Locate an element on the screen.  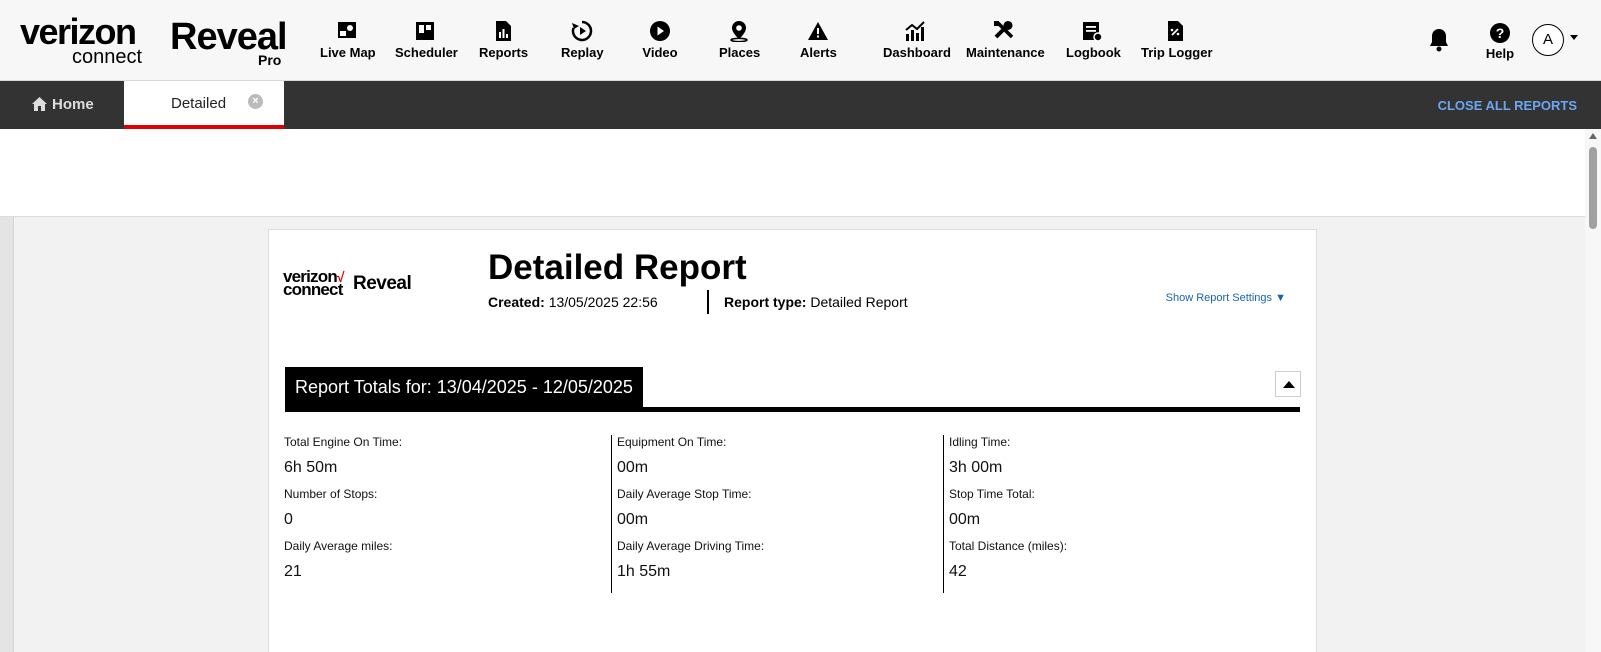
places-icon is located at coordinates (739, 31).